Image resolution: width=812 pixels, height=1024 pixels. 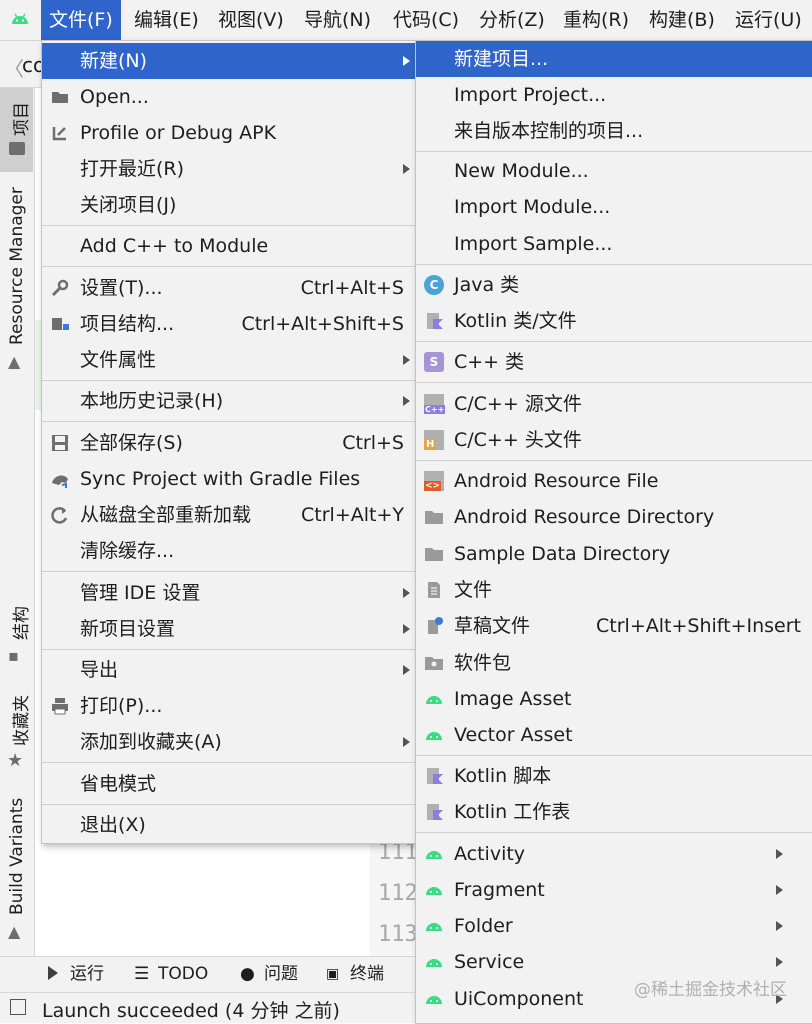 I want to click on package-icon, so click(x=434, y=663).